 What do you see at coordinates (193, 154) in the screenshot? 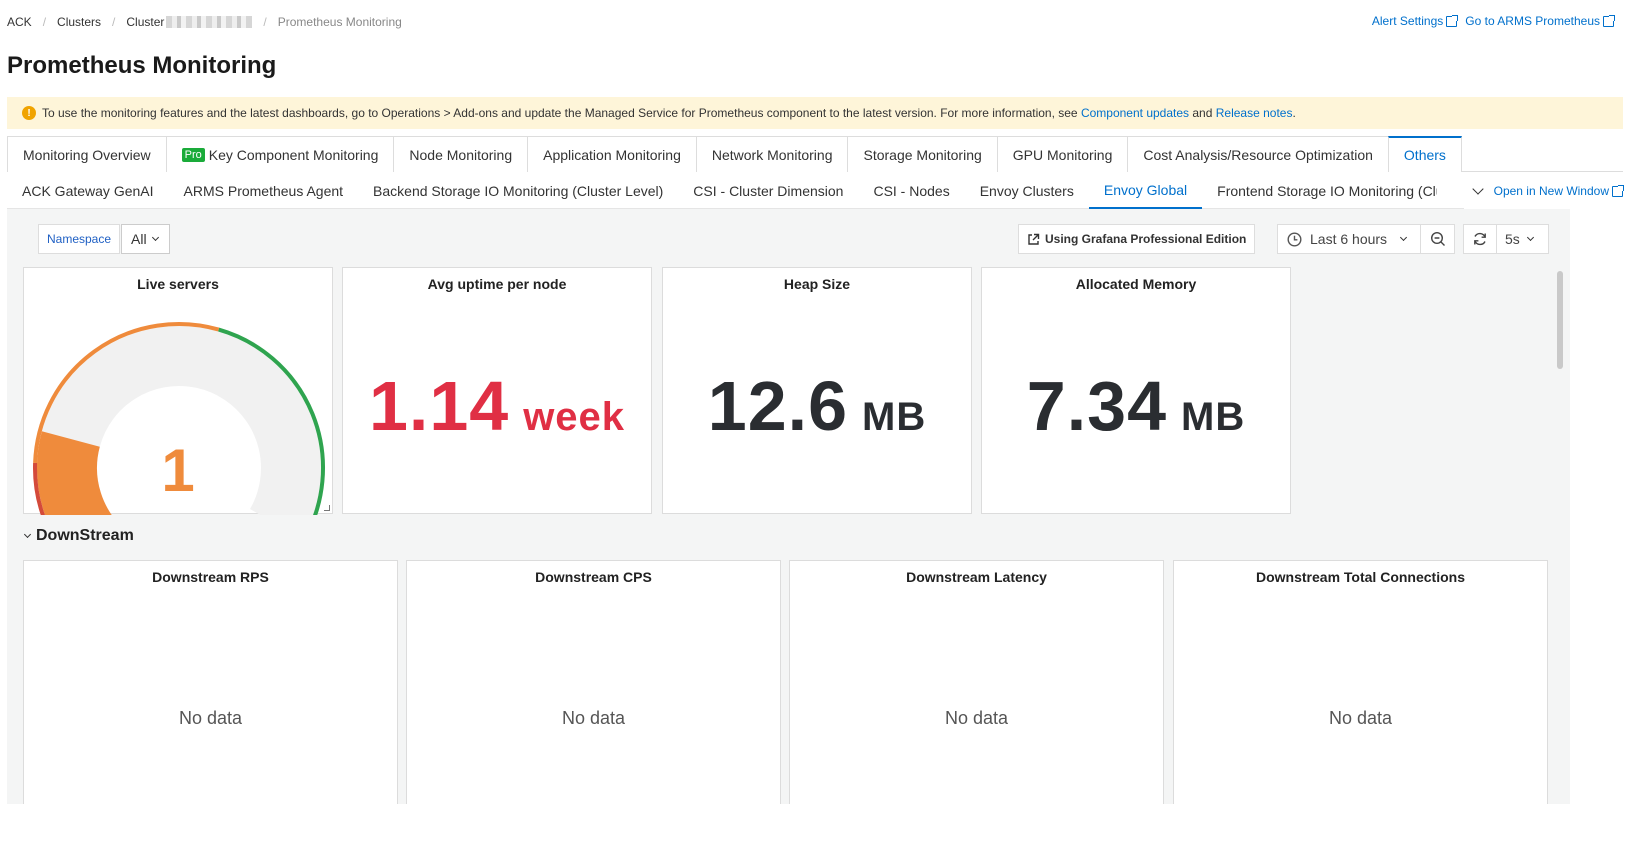
I see `pro-badge: Pro` at bounding box center [193, 154].